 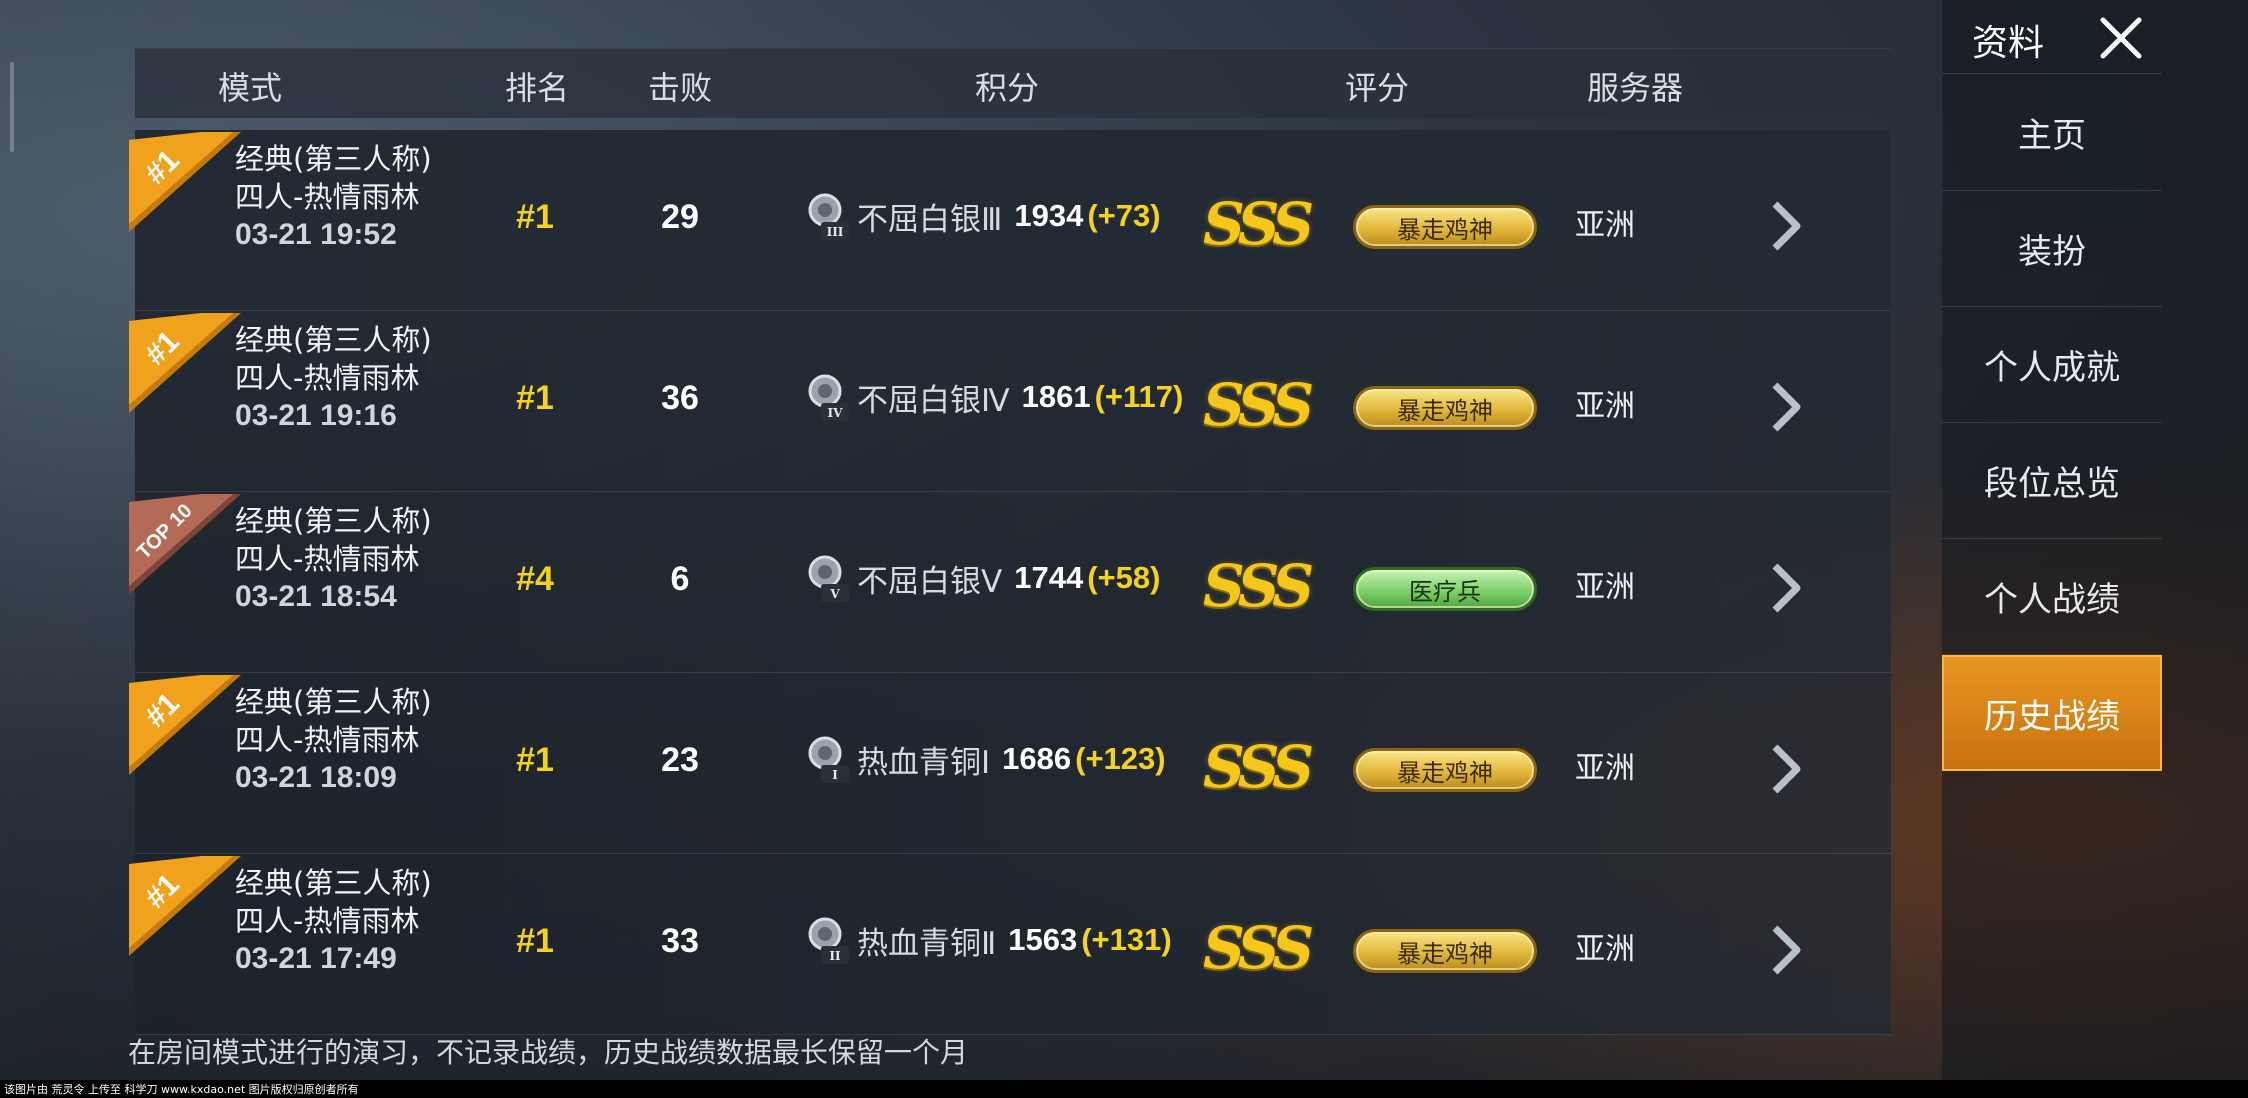 What do you see at coordinates (933, 400) in the screenshot?
I see `tier-name: 不屈白银Ⅳ` at bounding box center [933, 400].